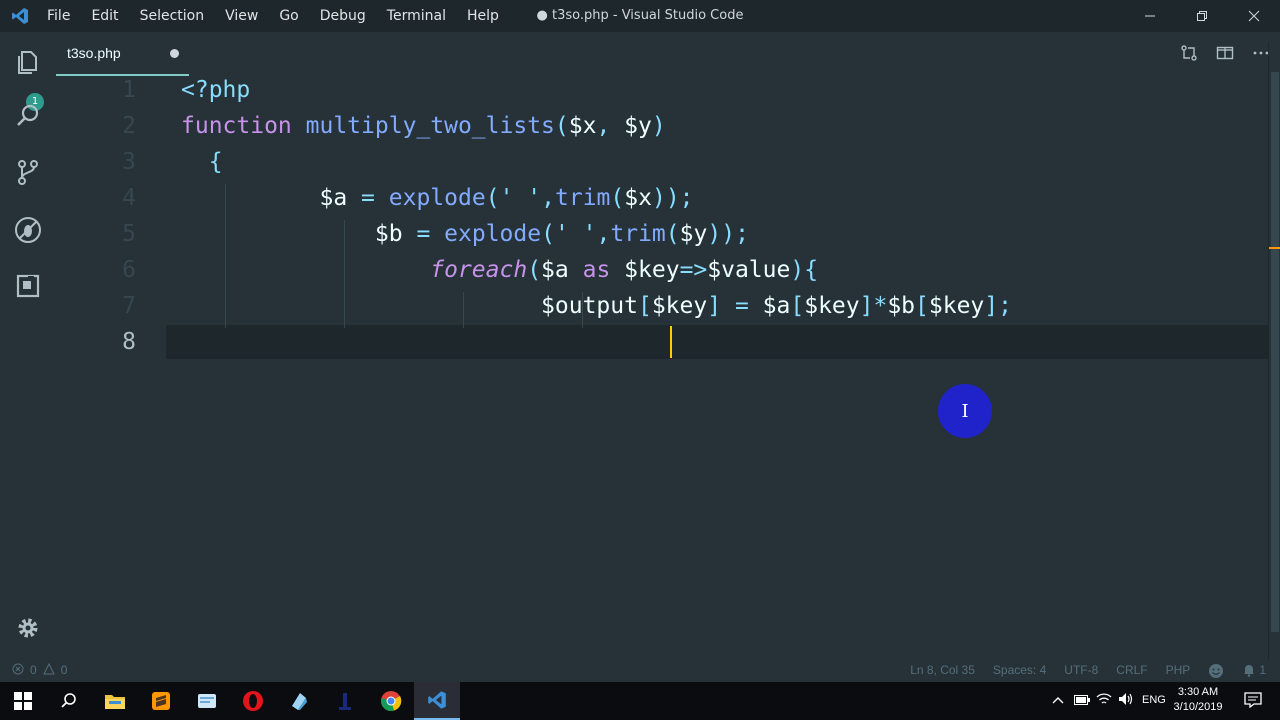  Describe the element at coordinates (1253, 700) in the screenshot. I see `action-center-icon` at that location.